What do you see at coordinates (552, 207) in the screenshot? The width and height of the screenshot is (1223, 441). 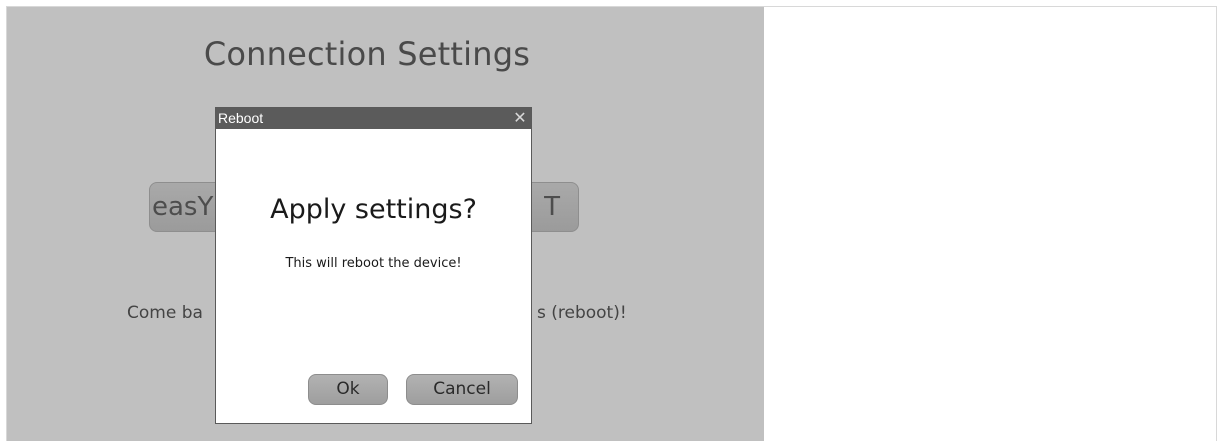 I see `network-button-label-right: T` at bounding box center [552, 207].